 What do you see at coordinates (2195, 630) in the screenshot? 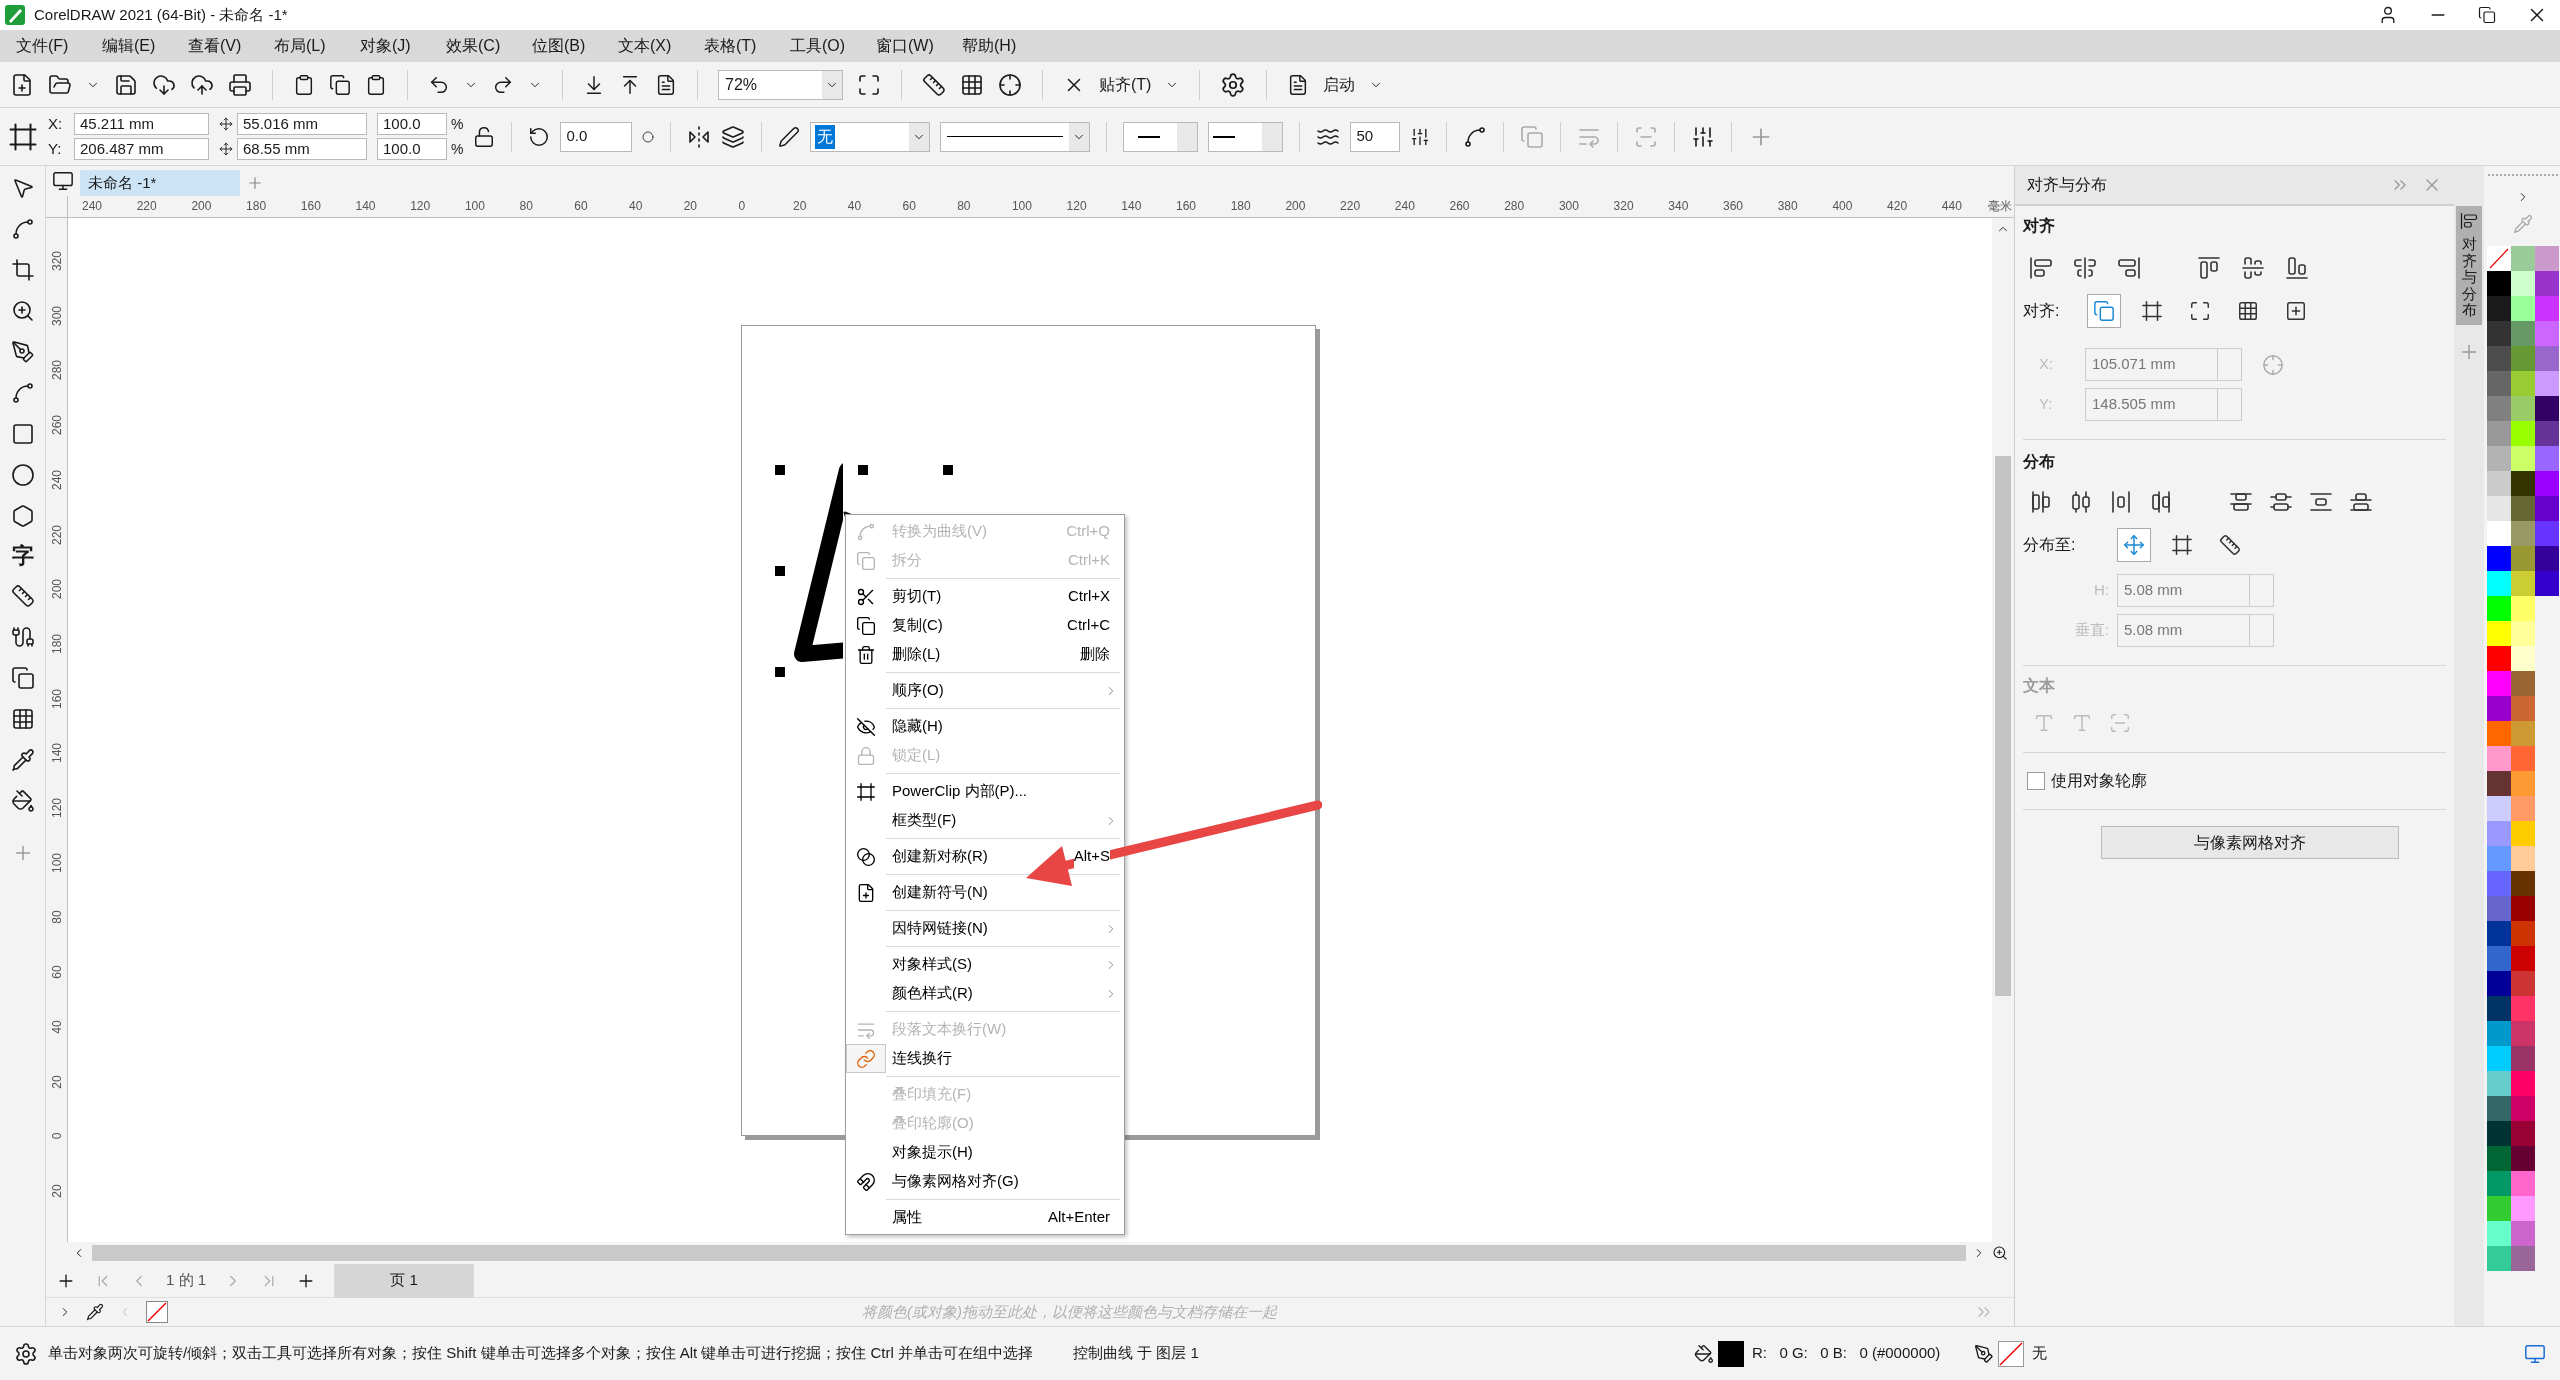
I see `vertical-spacing-field: 5.08 mm` at bounding box center [2195, 630].